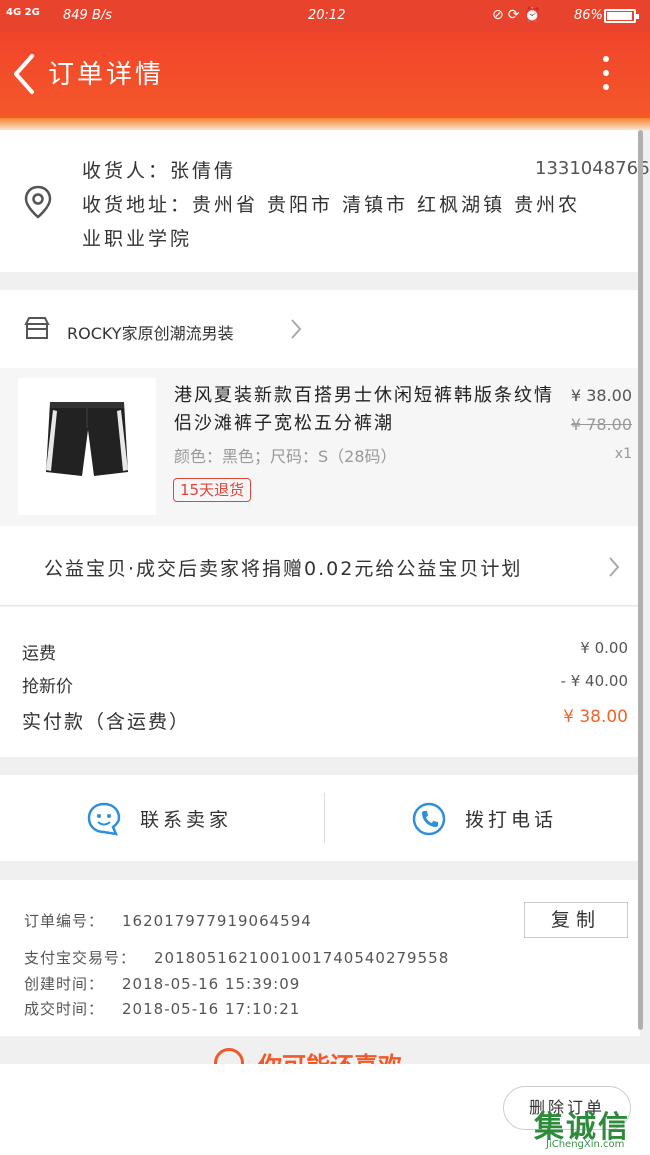 The image size is (650, 1155). I want to click on copy-button: 复制, so click(576, 920).